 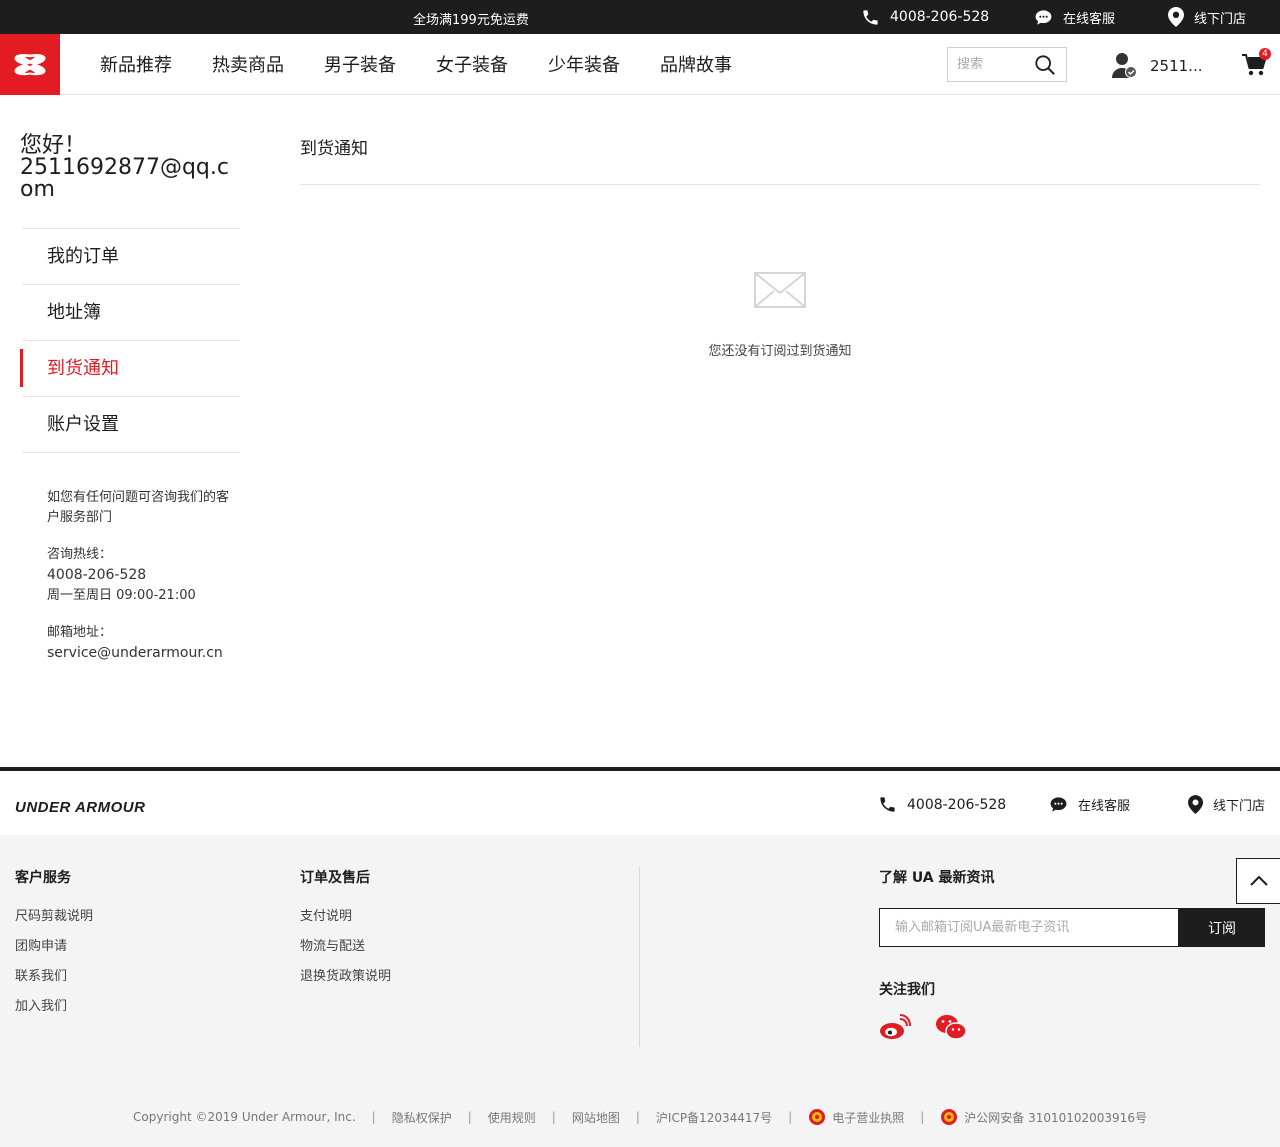 What do you see at coordinates (97, 575) in the screenshot?
I see `help-hotline-number: 4008-206-528` at bounding box center [97, 575].